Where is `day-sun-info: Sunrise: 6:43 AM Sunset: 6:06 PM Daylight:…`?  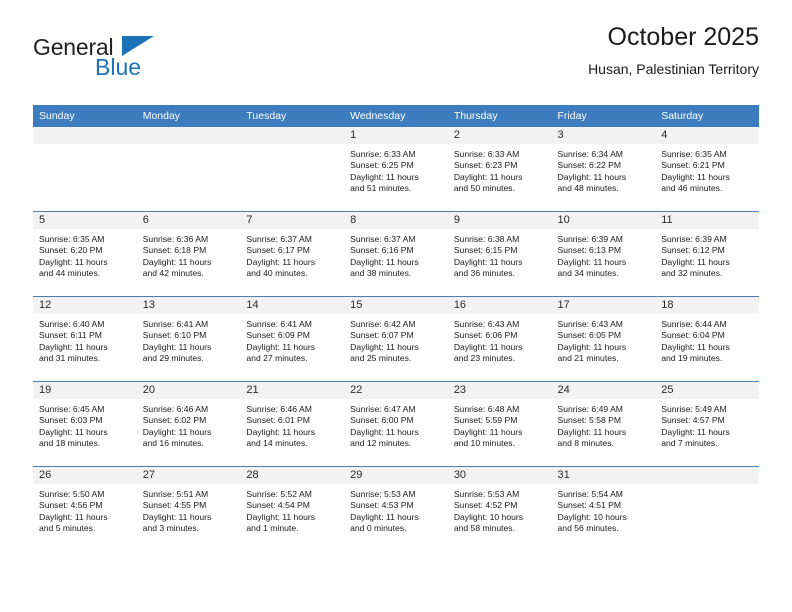 day-sun-info: Sunrise: 6:43 AM Sunset: 6:06 PM Daylight:… is located at coordinates (500, 339).